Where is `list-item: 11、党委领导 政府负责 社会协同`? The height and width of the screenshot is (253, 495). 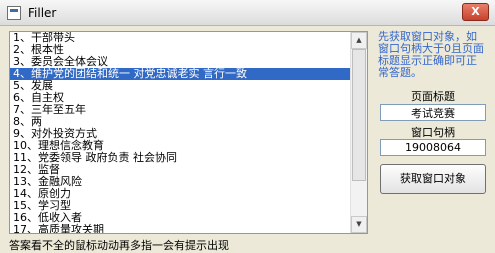 list-item: 11、党委领导 政府负责 社会协同 is located at coordinates (180, 158).